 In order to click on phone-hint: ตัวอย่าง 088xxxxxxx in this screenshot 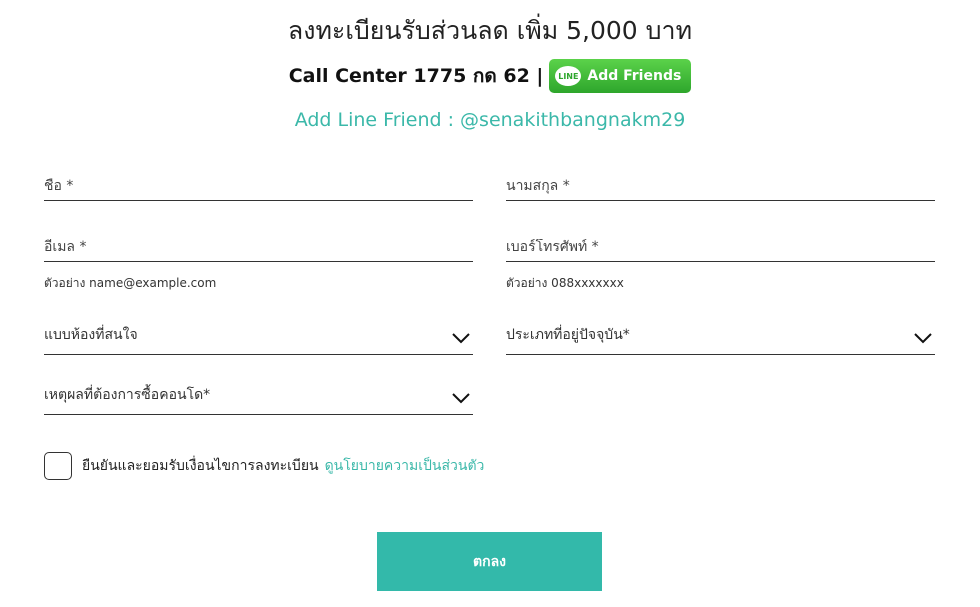, I will do `click(565, 283)`.